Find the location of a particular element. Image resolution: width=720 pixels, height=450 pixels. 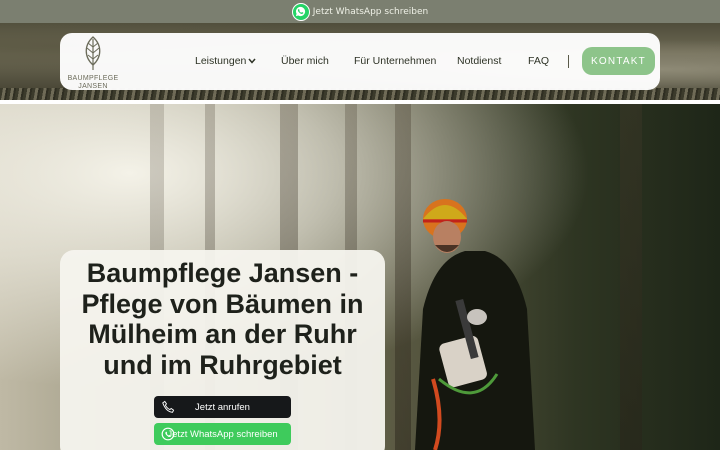

nav-item-label: FAQ is located at coordinates (539, 61).